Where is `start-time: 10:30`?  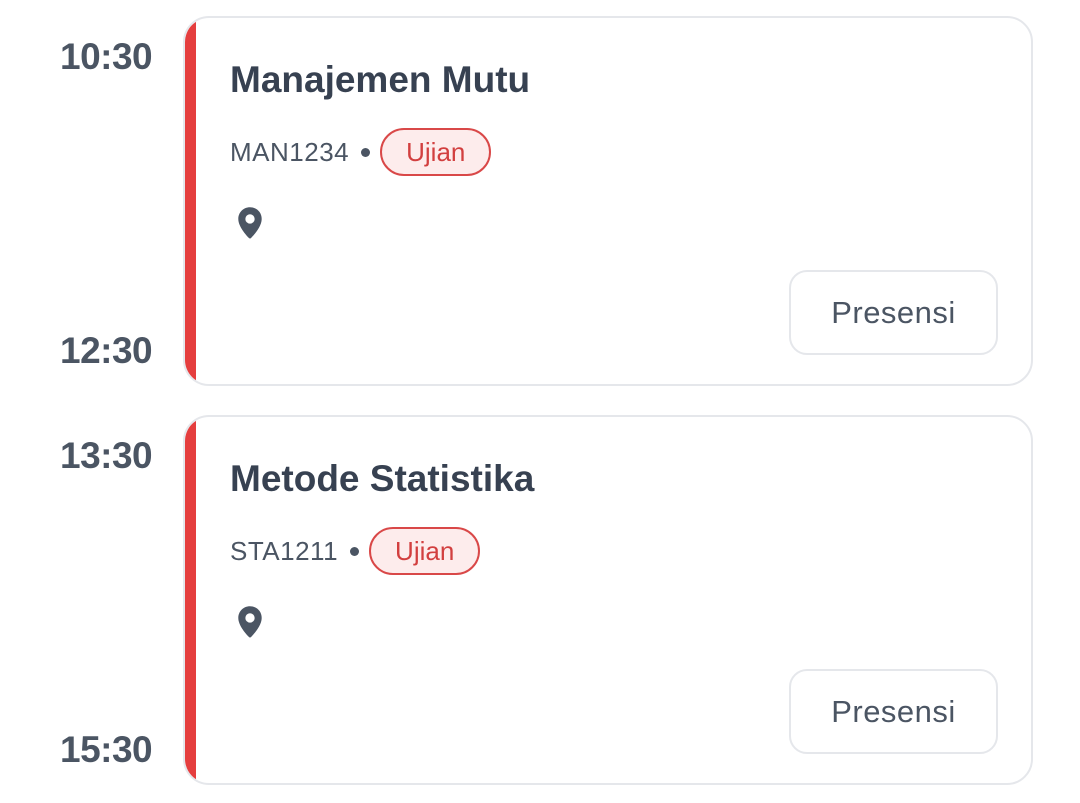
start-time: 10:30 is located at coordinates (106, 56).